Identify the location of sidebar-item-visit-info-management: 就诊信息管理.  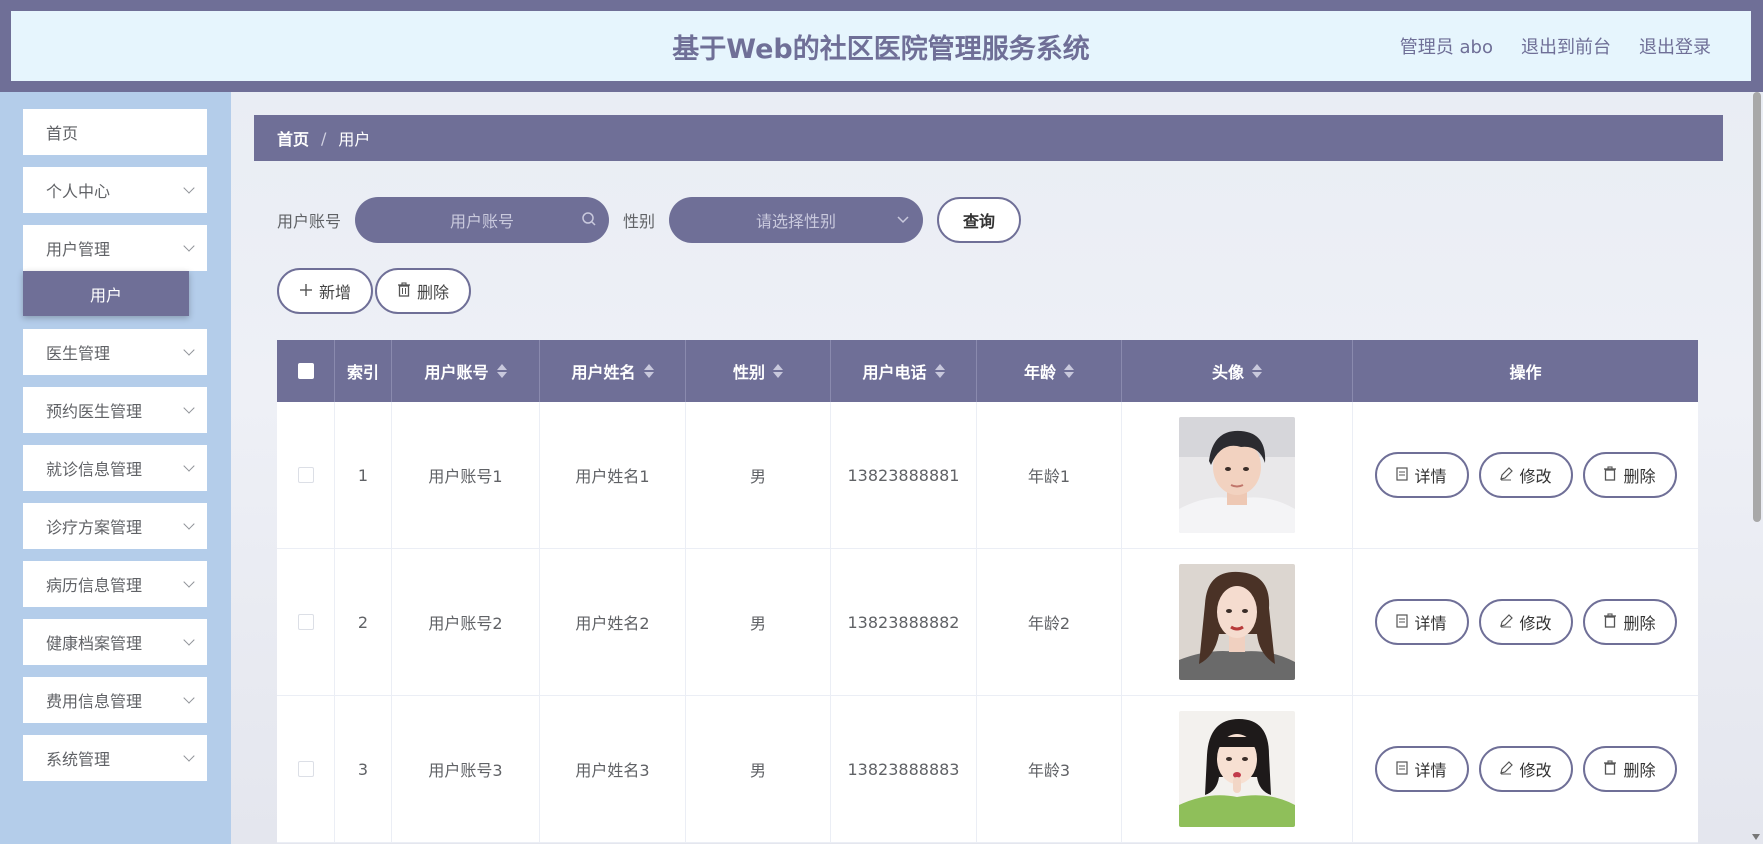
(115, 468).